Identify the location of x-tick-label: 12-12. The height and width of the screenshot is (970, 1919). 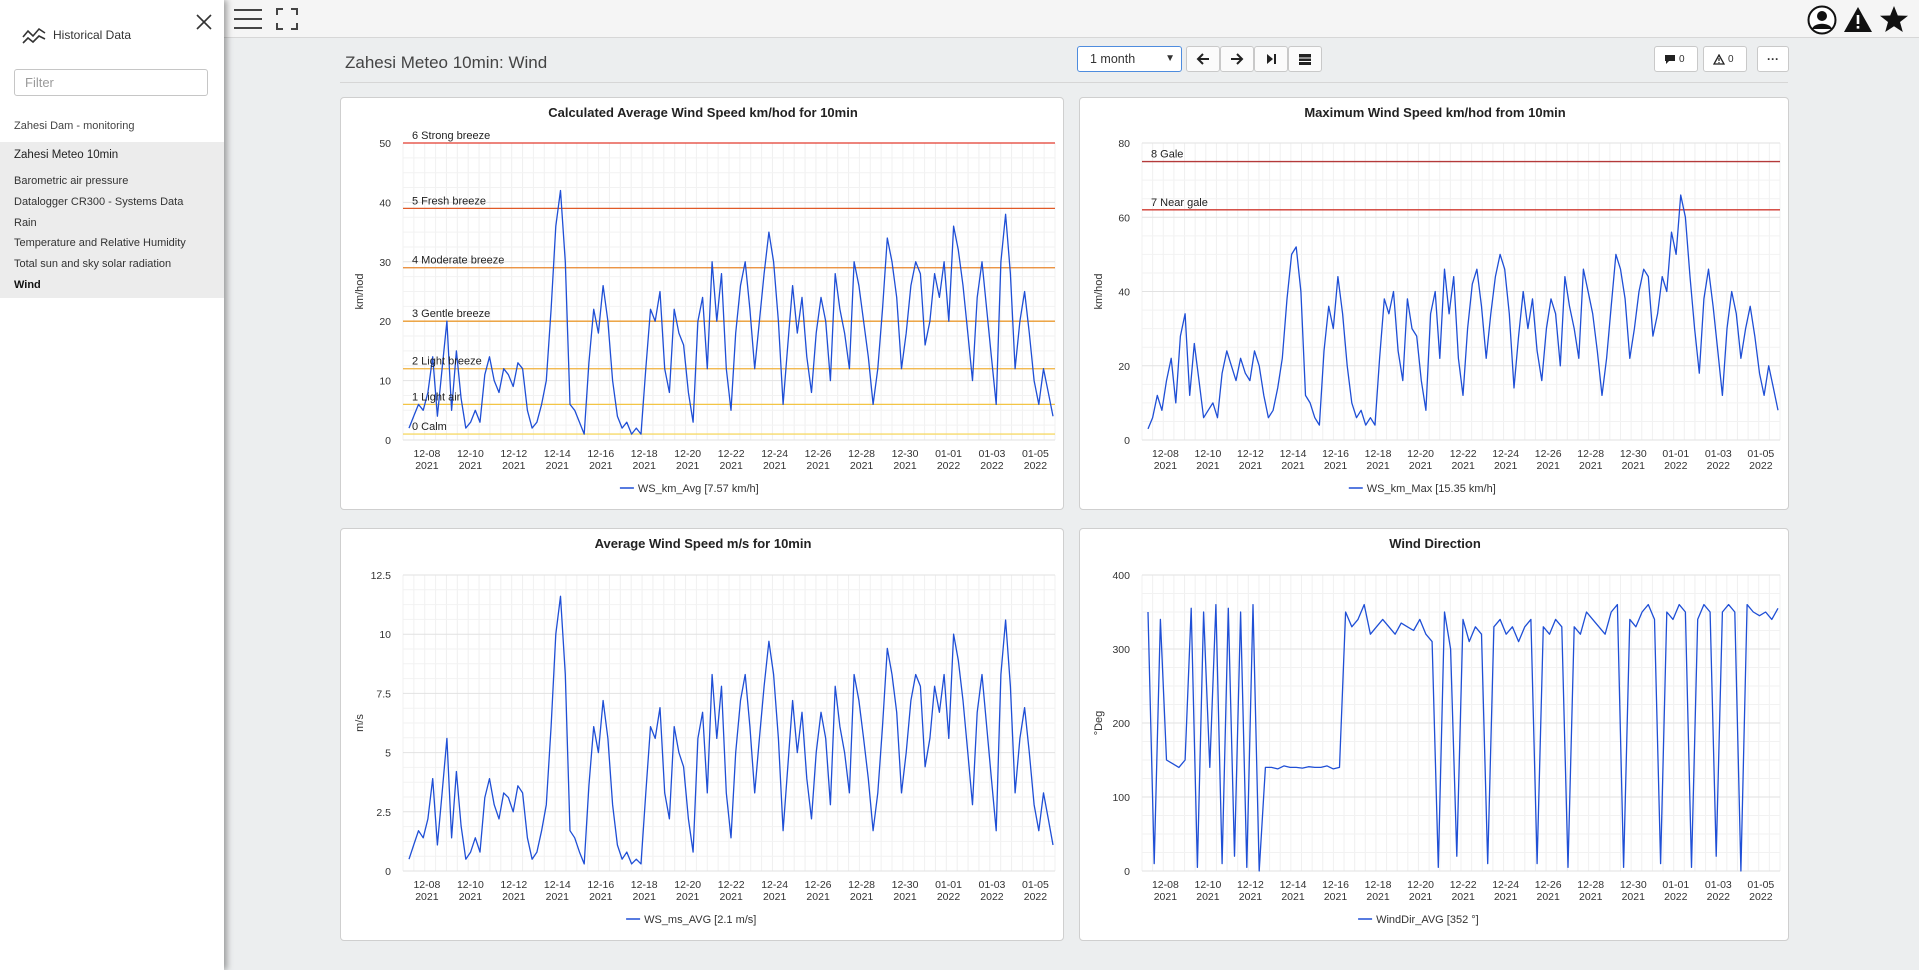
(1250, 885).